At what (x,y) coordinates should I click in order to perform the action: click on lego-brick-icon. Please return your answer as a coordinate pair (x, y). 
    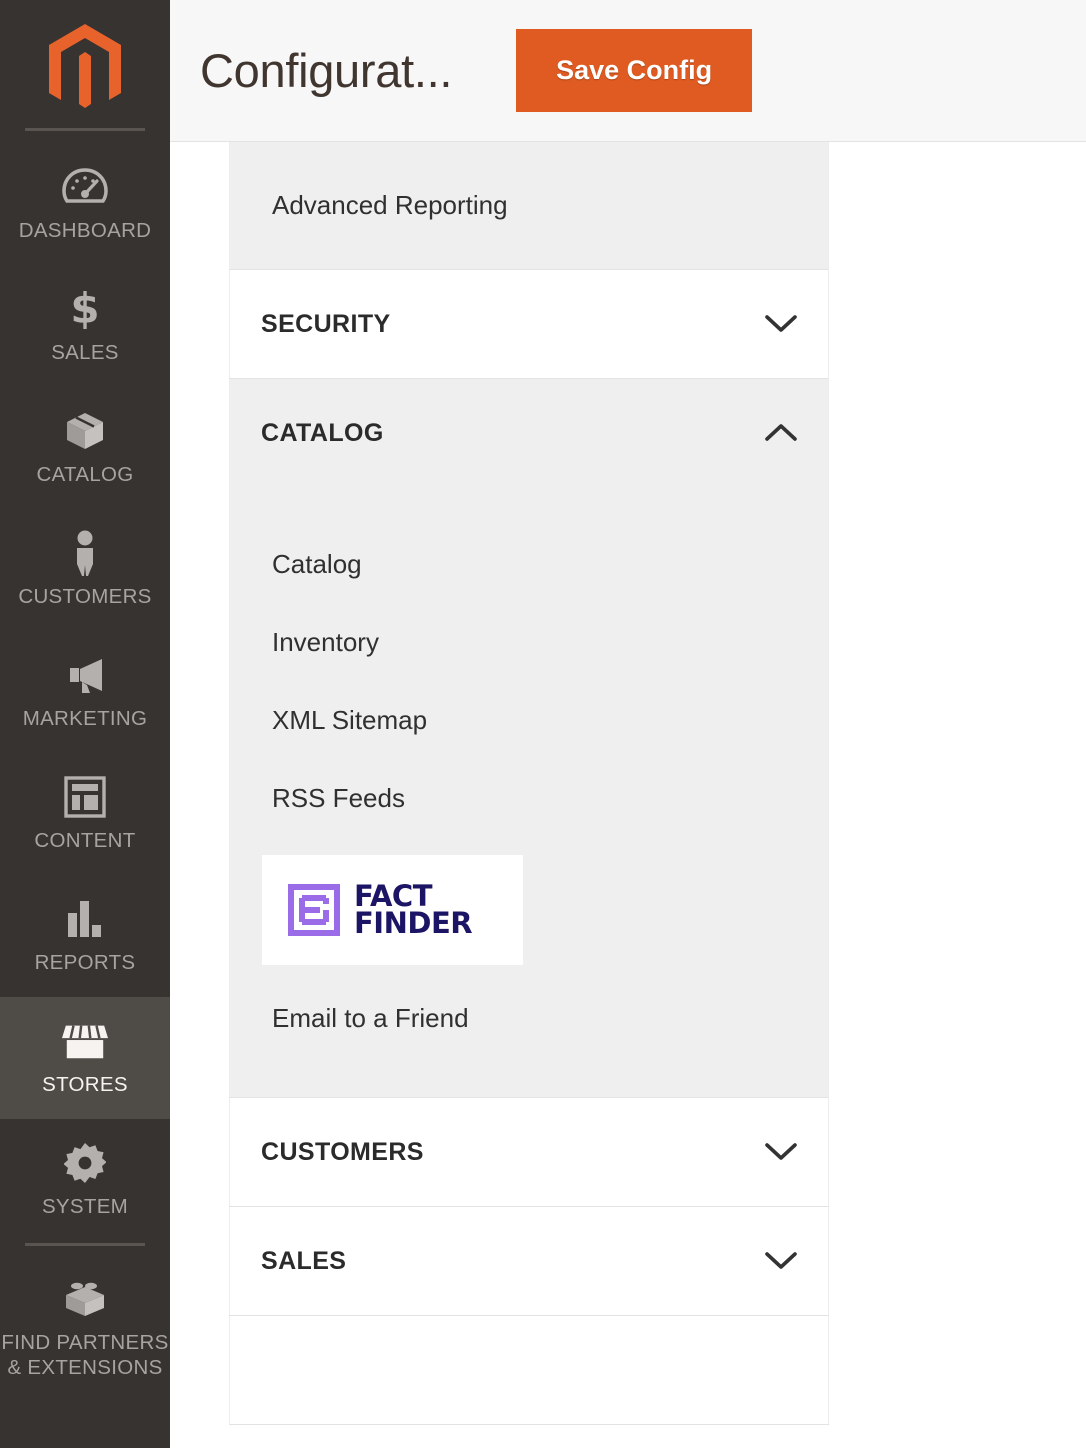
    Looking at the image, I should click on (85, 1299).